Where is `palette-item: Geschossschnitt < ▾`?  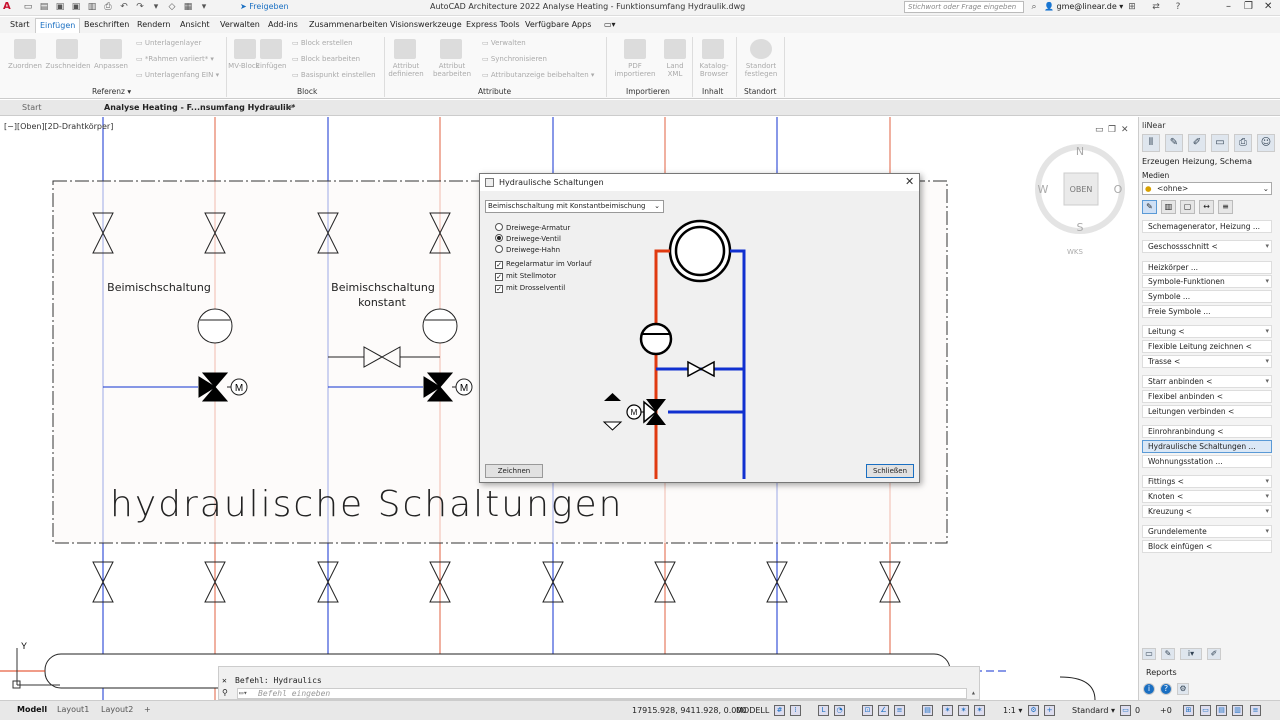
palette-item: Geschossschnitt < ▾ is located at coordinates (1207, 246).